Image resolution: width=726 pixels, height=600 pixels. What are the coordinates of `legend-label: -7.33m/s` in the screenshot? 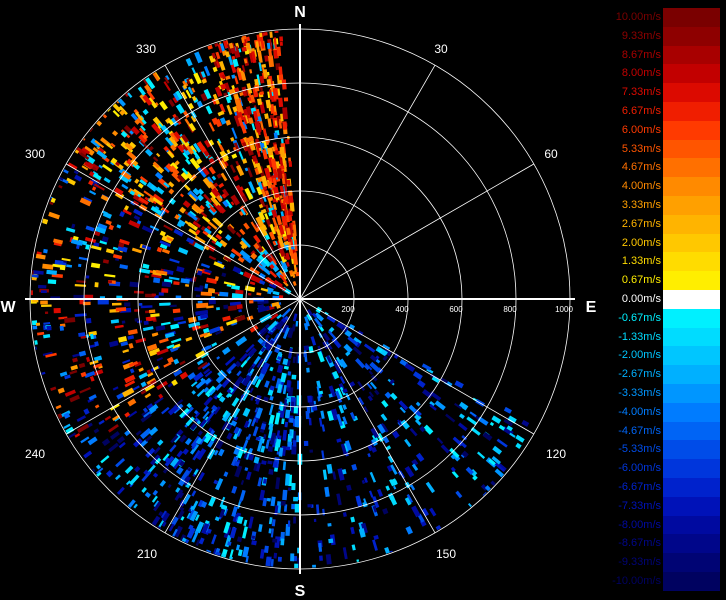 It's located at (639, 505).